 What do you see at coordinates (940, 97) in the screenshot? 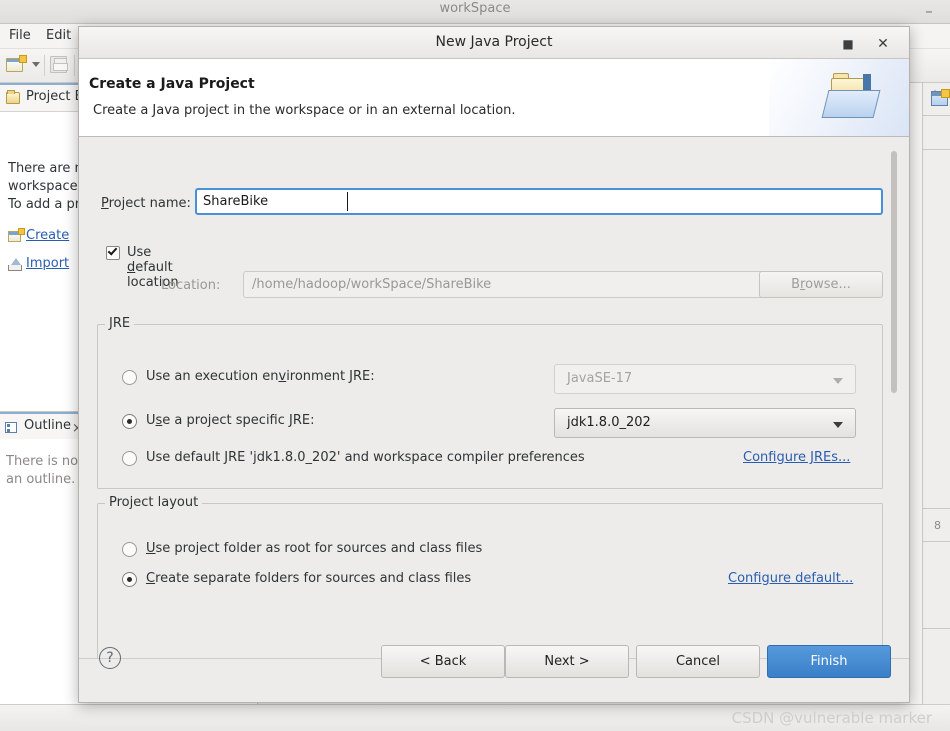
I see `perspective-java-icon` at bounding box center [940, 97].